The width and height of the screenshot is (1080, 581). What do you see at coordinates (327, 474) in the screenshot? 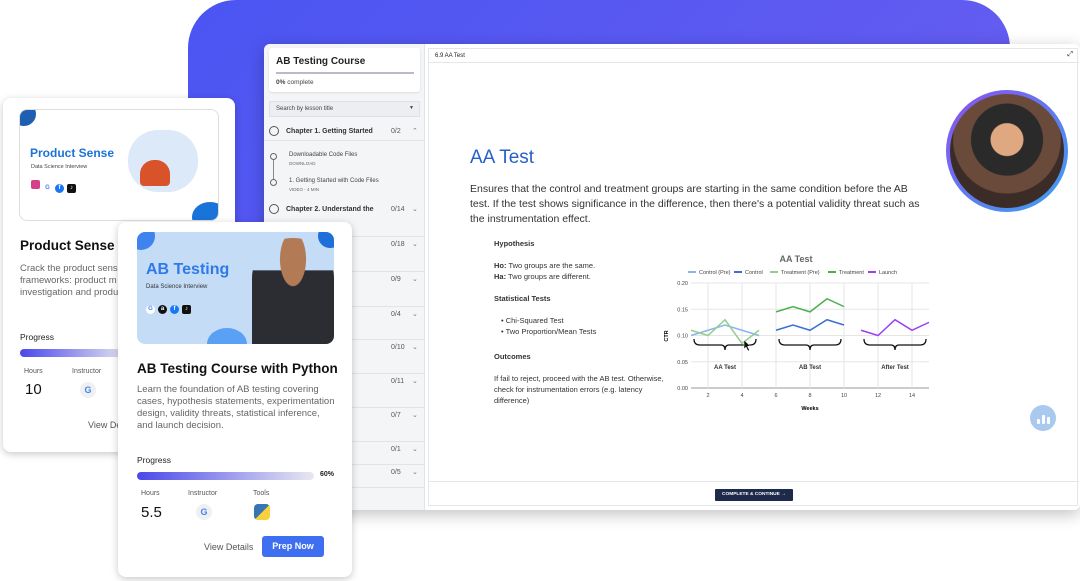
I see `progress-value: 60%` at bounding box center [327, 474].